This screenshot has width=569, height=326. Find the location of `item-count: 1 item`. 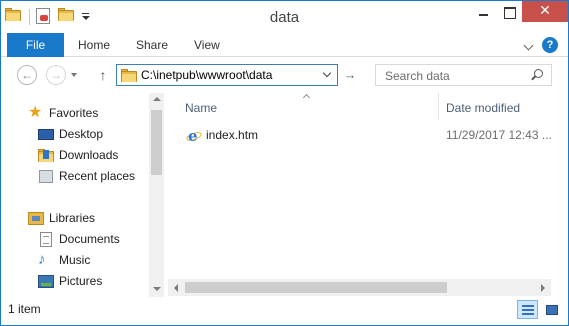

item-count: 1 item is located at coordinates (24, 309).